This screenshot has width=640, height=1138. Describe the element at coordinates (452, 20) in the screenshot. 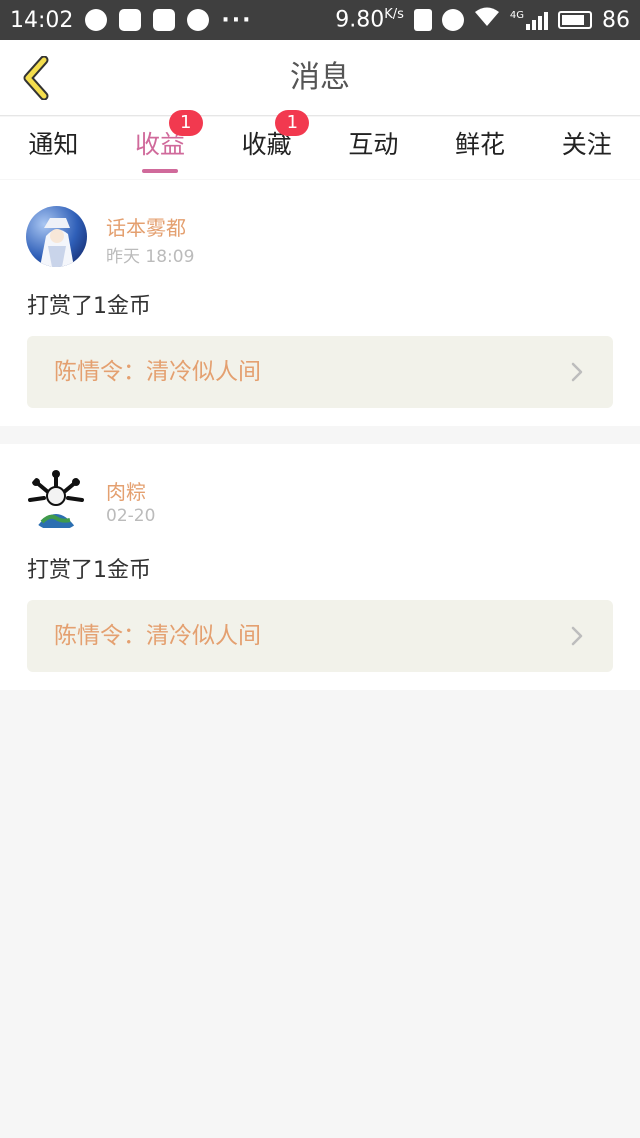

I see `alarm-clock-icon` at that location.